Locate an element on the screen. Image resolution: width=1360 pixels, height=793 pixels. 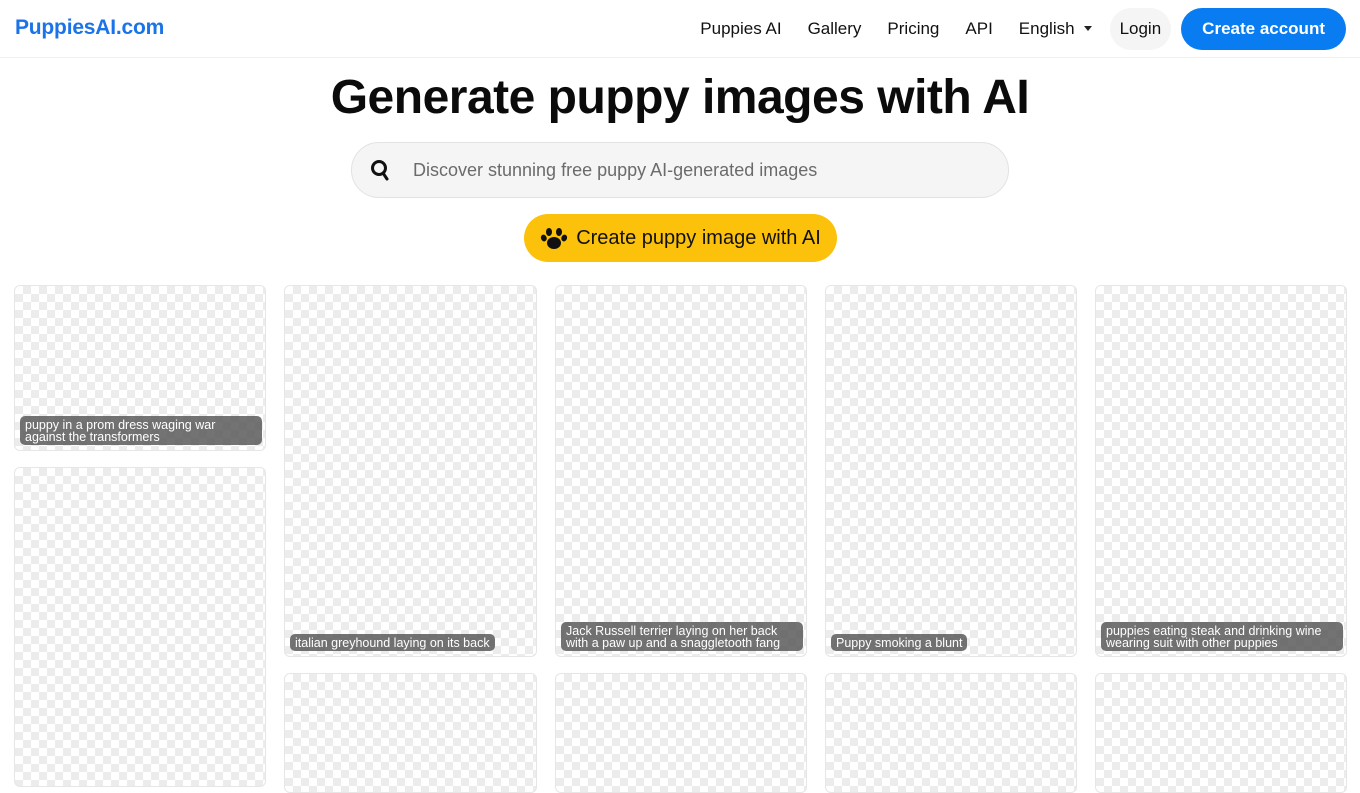
image-caption: Puppy smoking a blunt is located at coordinates (899, 642).